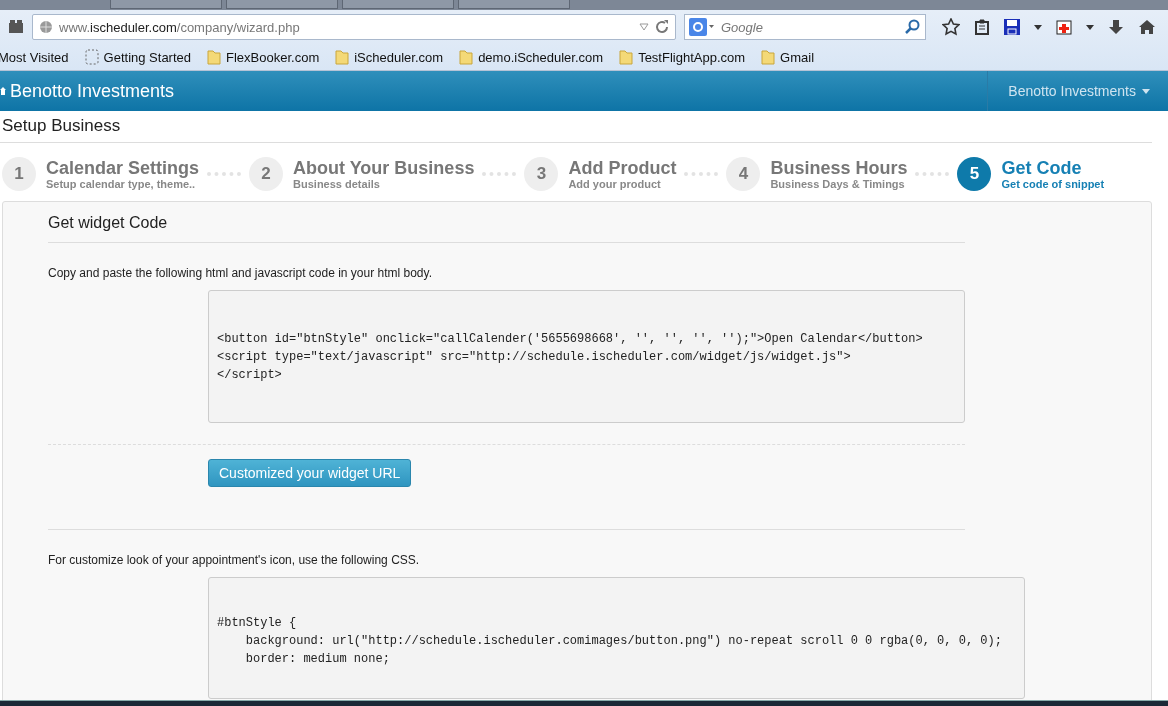 The width and height of the screenshot is (1168, 706). Describe the element at coordinates (600, 174) in the screenshot. I see `wizard-step: 3 Add Product Add your product` at that location.